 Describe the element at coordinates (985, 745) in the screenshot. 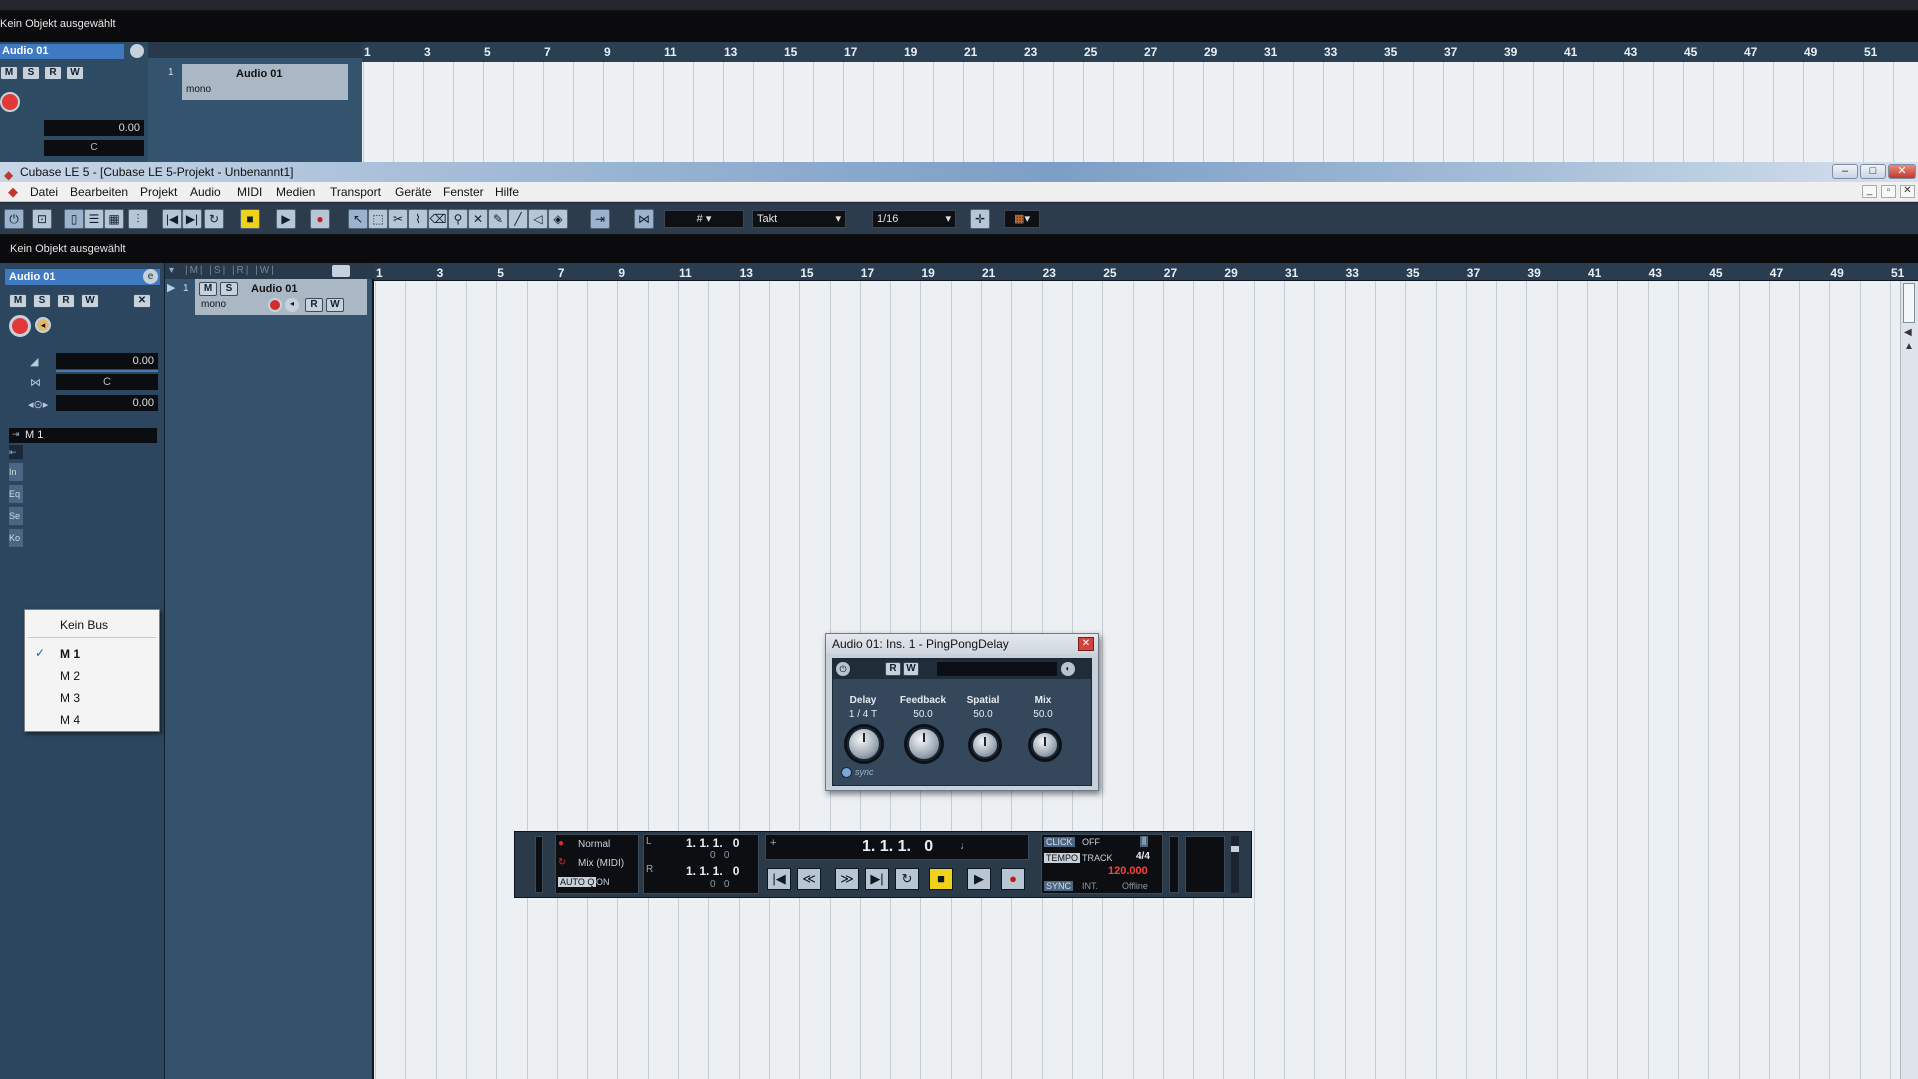

I see `spatial-knob` at that location.